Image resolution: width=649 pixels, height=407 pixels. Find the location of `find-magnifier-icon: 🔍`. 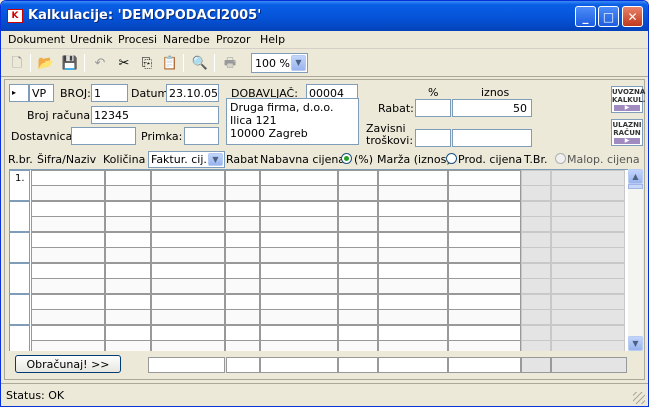

find-magnifier-icon: 🔍 is located at coordinates (200, 63).